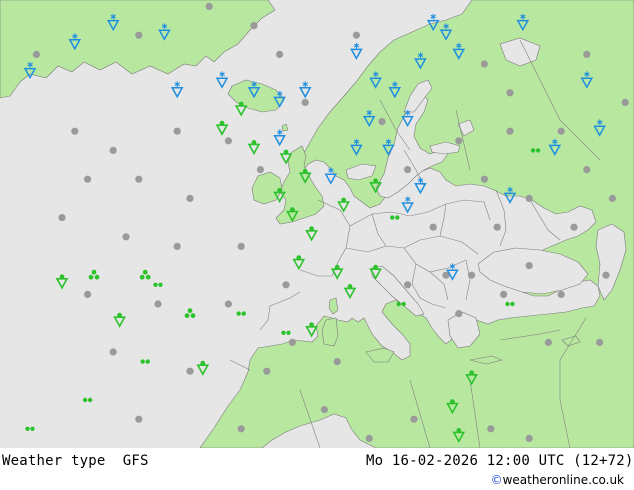 The width and height of the screenshot is (634, 490). I want to click on credit-text: weatheronline.co.uk, so click(563, 480).